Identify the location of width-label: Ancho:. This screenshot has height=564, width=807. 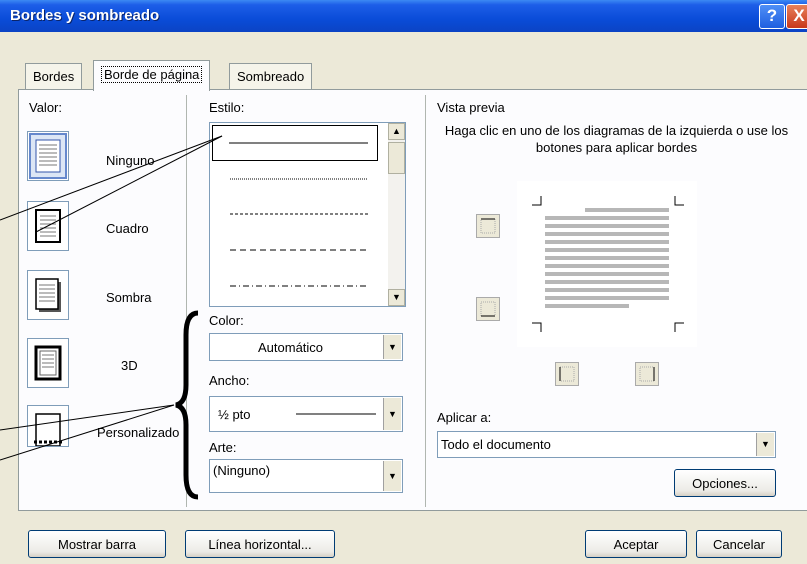
(229, 380).